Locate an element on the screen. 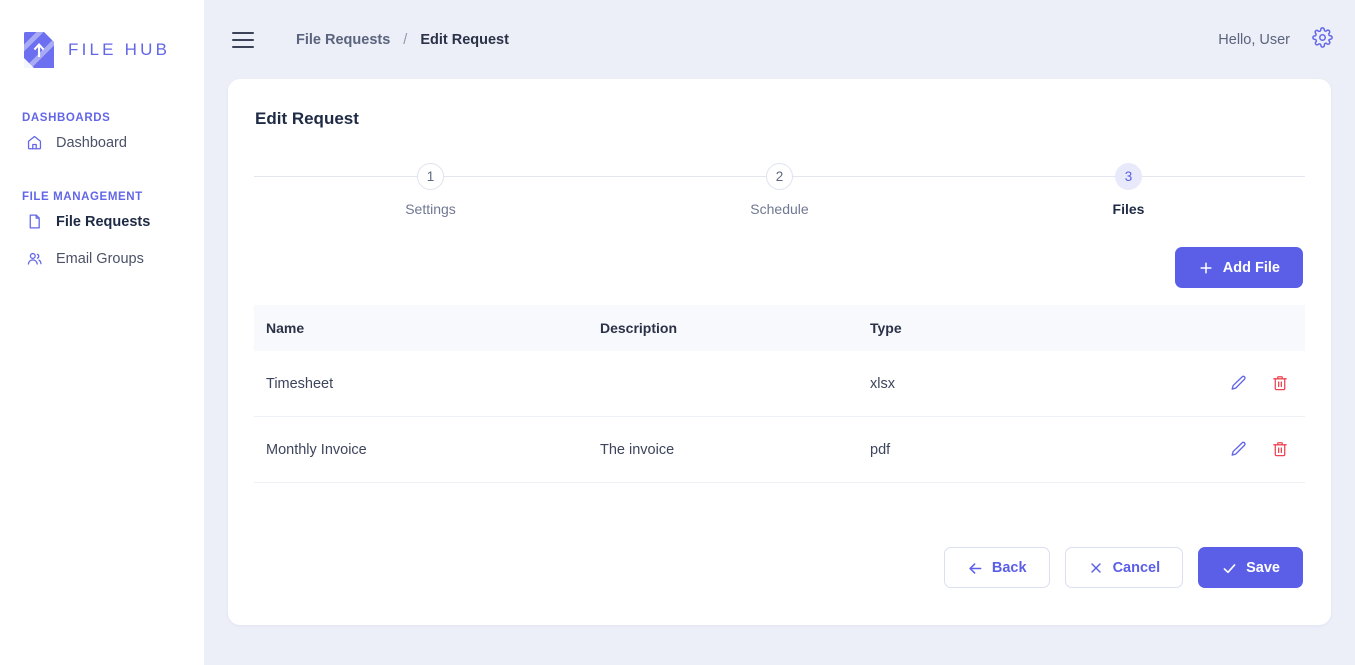 The height and width of the screenshot is (665, 1355). sidebar-item-label: Email Groups is located at coordinates (100, 258).